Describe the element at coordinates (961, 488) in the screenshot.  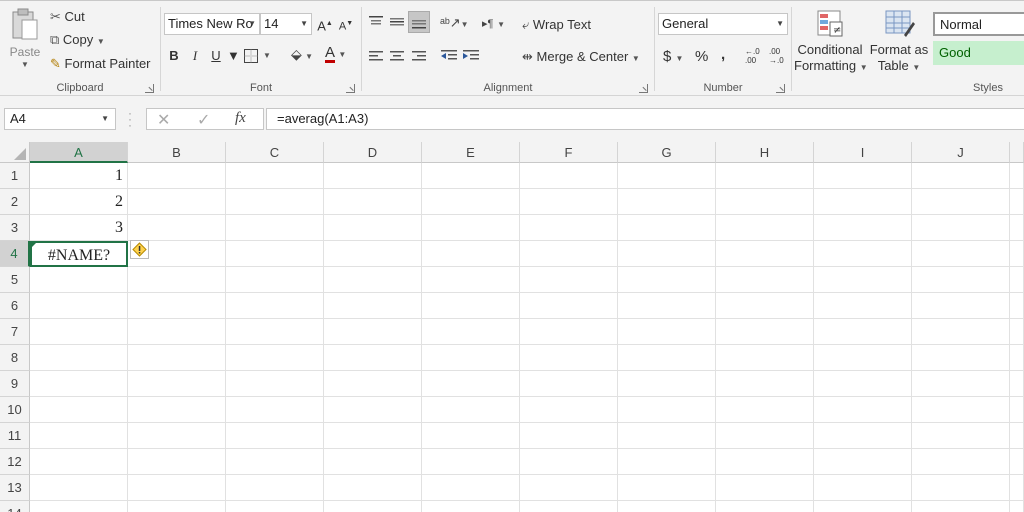
I see `cell-j13` at that location.